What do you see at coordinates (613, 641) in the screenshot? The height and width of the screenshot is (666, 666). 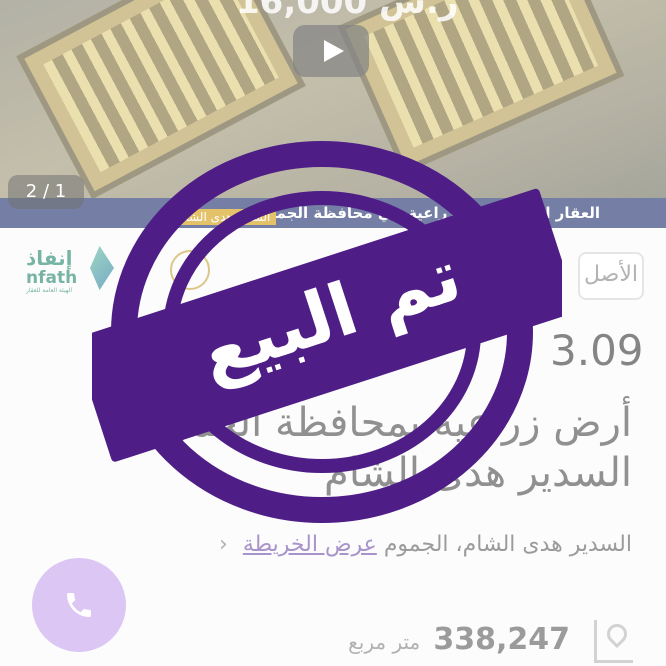 I see `location-area-icon` at bounding box center [613, 641].